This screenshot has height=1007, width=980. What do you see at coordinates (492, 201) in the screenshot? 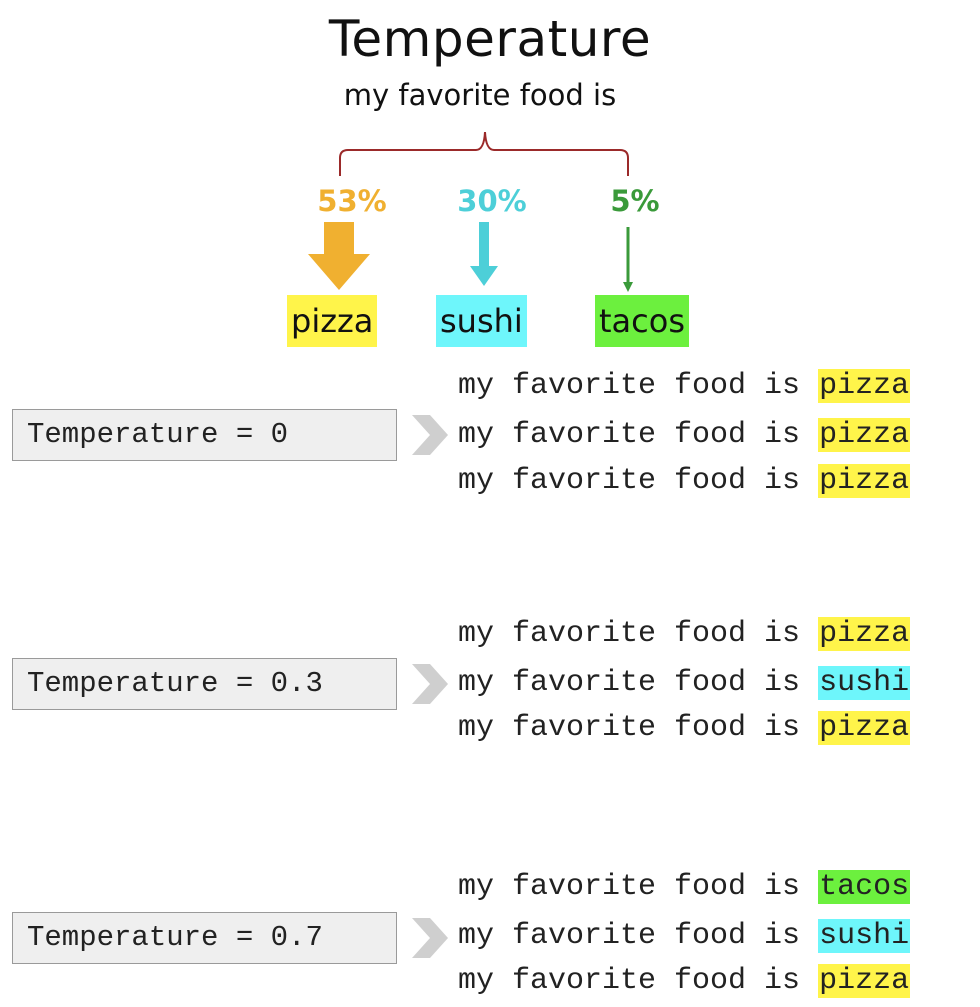
I see `probability-sushi: 30%` at bounding box center [492, 201].